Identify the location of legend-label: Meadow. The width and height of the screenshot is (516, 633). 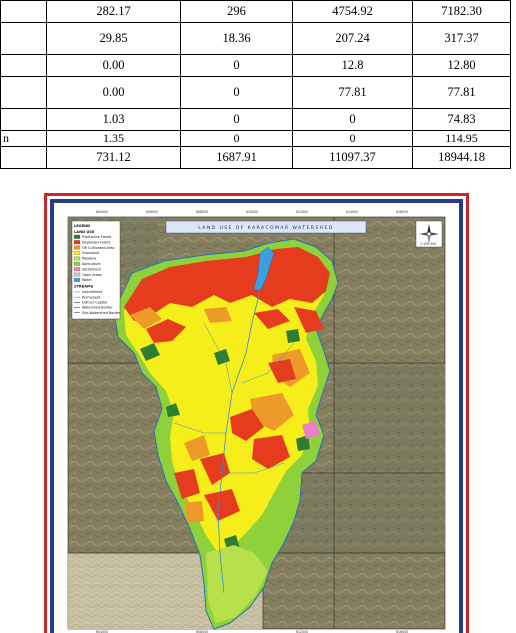
(89, 259).